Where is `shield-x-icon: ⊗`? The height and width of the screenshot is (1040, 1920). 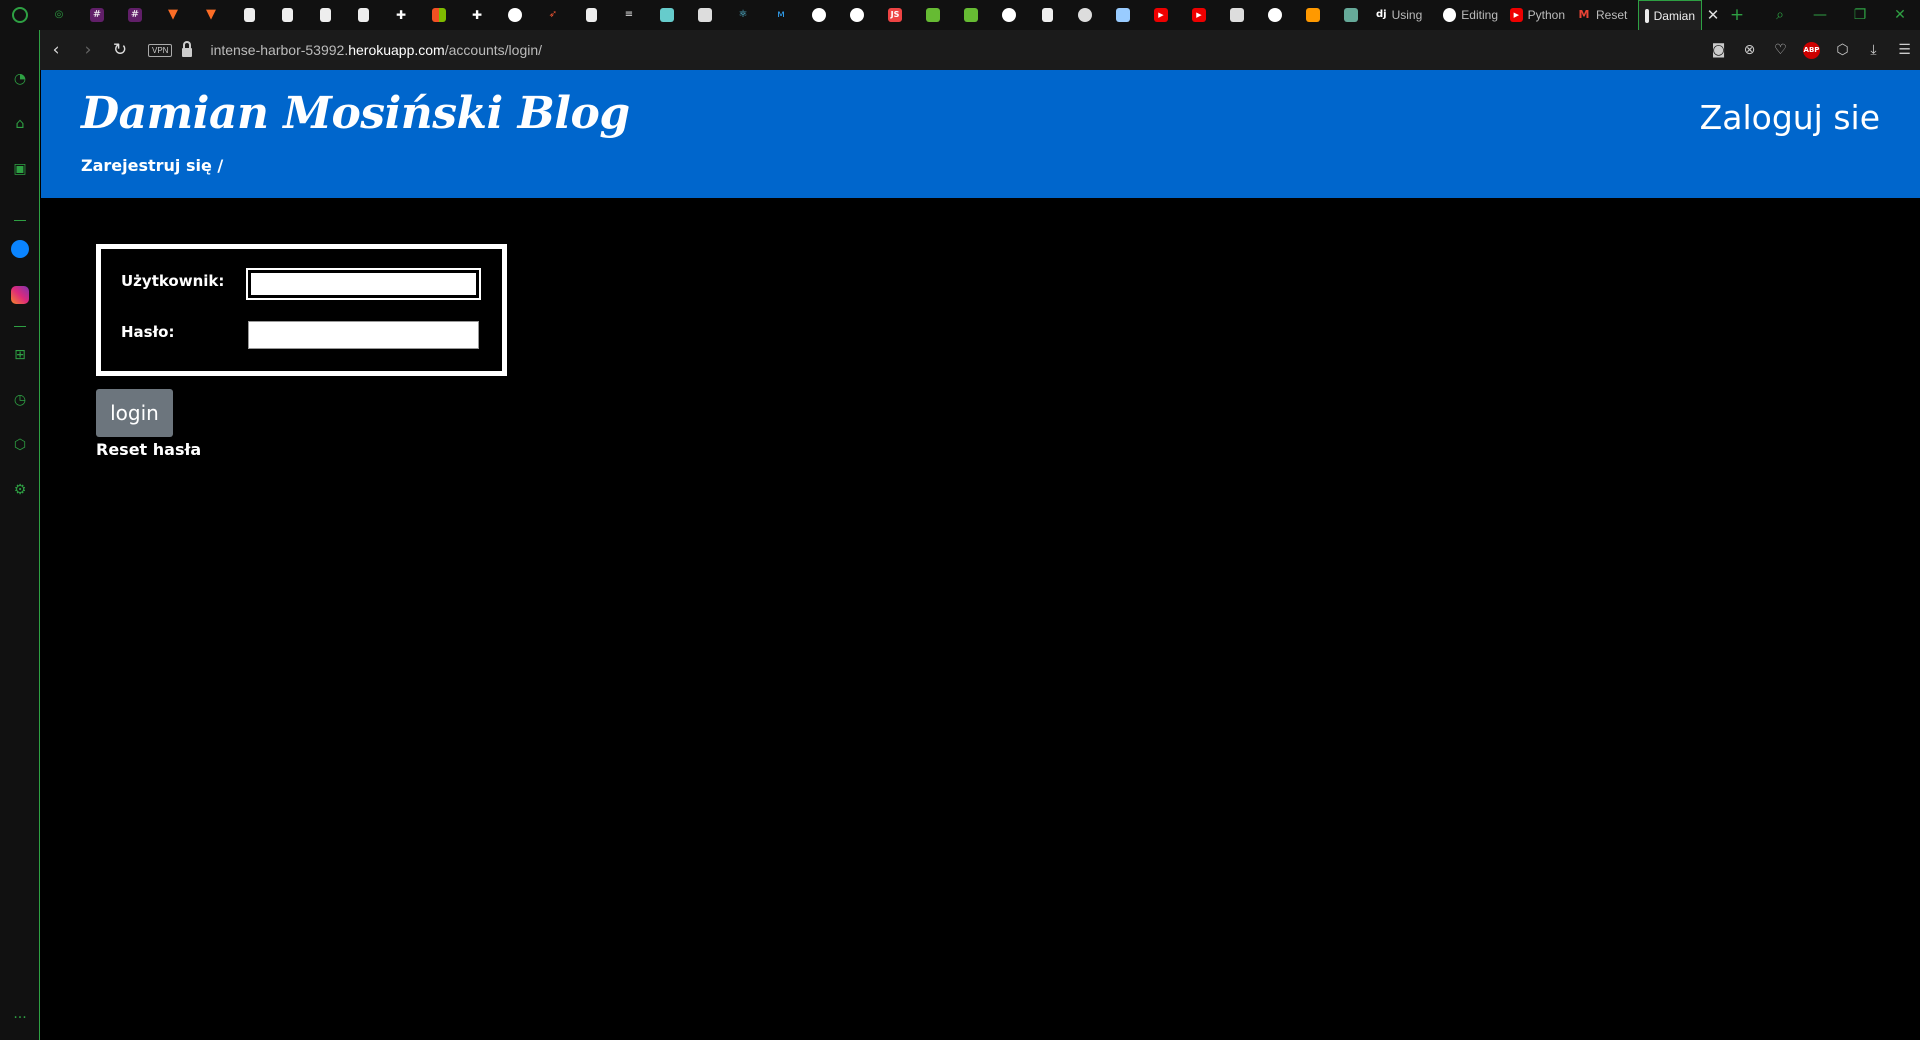 shield-x-icon: ⊗ is located at coordinates (1749, 50).